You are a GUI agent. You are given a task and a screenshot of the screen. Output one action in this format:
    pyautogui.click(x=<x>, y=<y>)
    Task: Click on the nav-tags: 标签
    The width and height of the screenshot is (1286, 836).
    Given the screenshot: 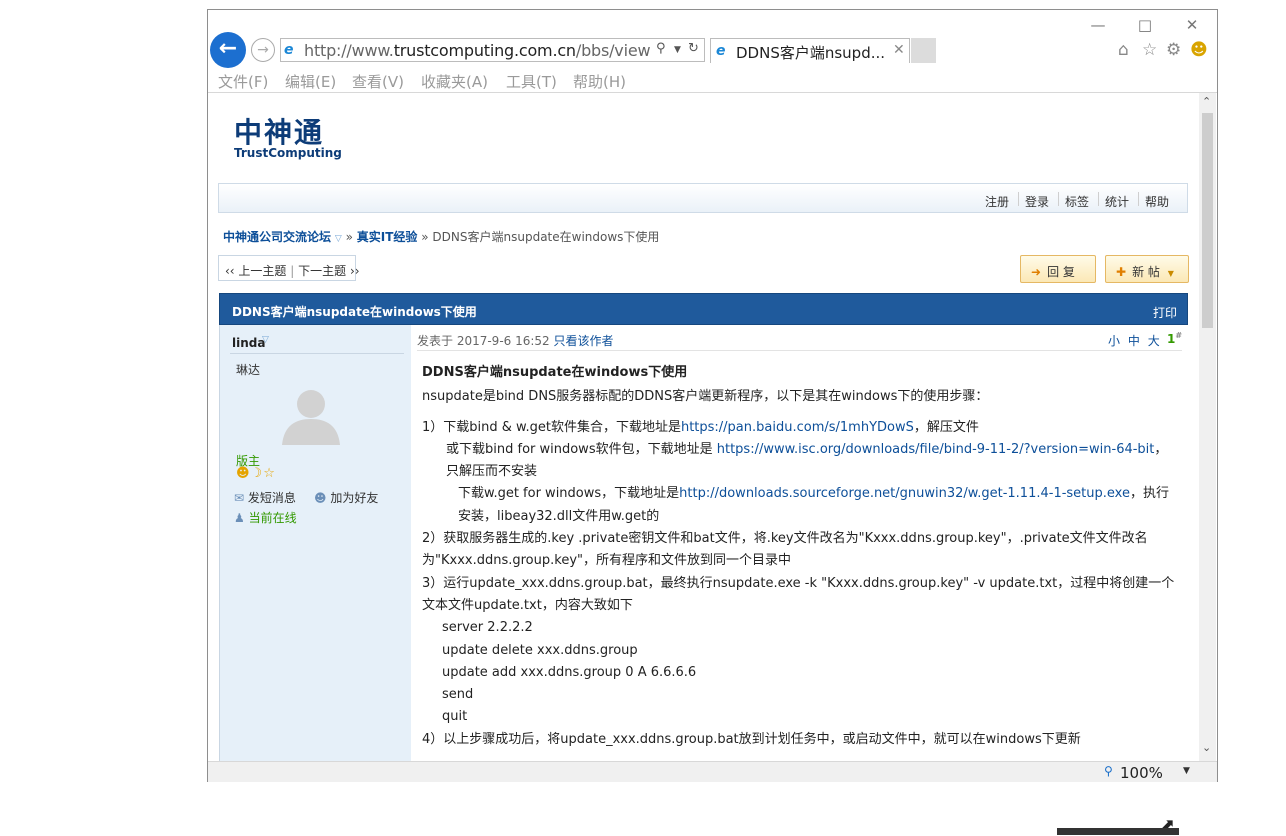 What is the action you would take?
    pyautogui.click(x=1077, y=201)
    